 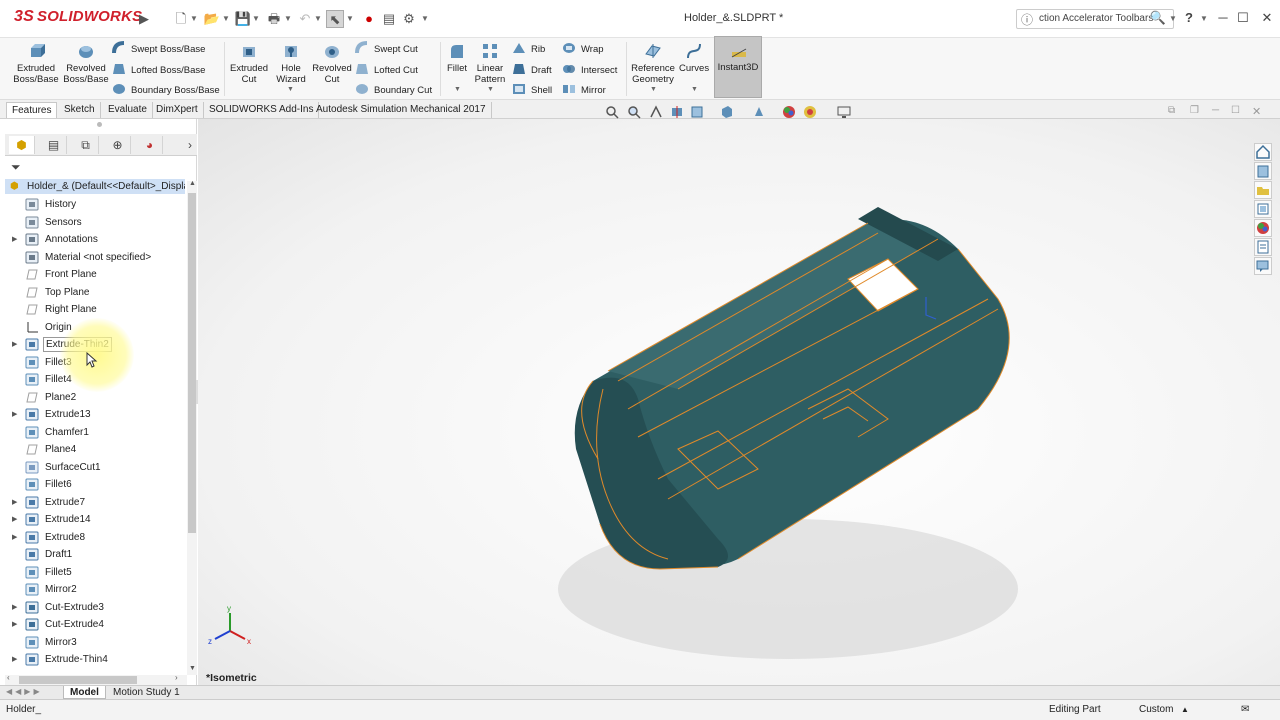 I want to click on tree-item-sensors: Sensors, so click(x=95, y=222).